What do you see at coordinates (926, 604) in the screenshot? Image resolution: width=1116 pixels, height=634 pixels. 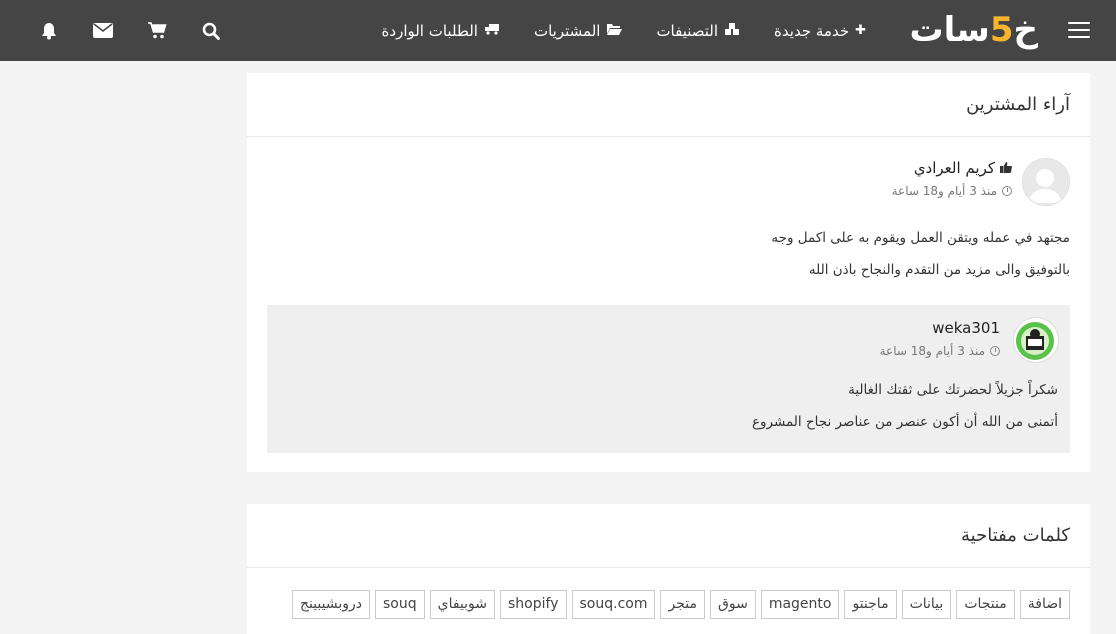 I see `keyword-tag: بيانات` at bounding box center [926, 604].